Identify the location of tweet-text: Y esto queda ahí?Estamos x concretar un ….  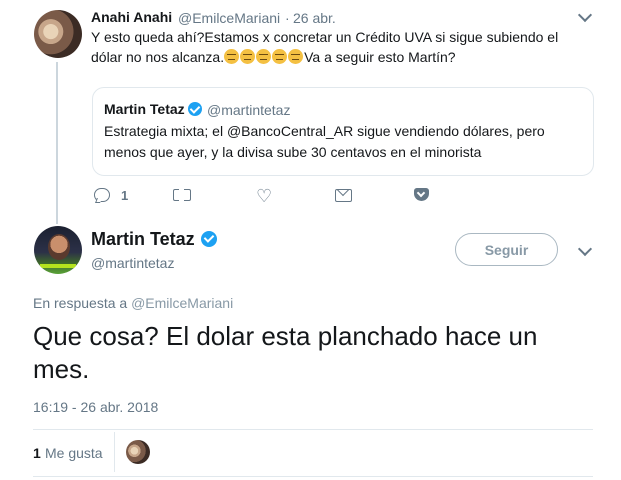
(336, 47).